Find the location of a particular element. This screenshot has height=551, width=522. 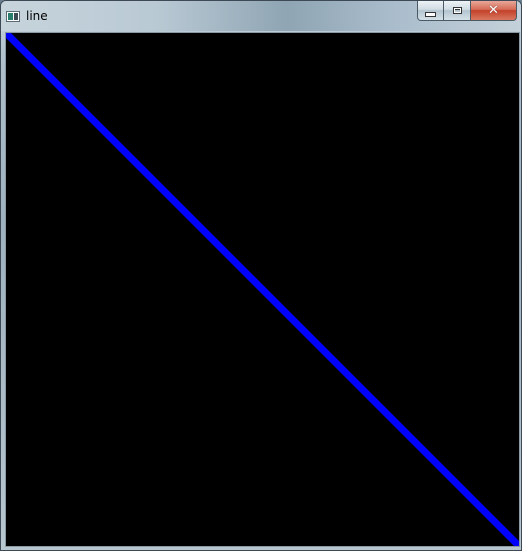

app-icon is located at coordinates (13, 16).